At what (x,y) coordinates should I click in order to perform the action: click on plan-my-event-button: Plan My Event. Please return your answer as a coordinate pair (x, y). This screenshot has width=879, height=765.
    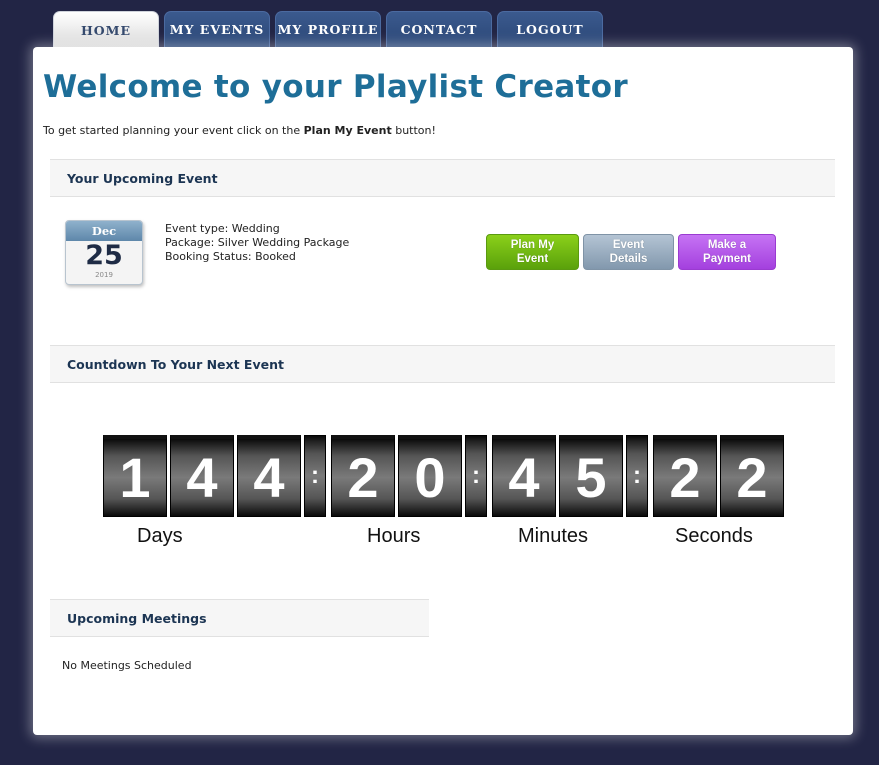
    Looking at the image, I should click on (532, 252).